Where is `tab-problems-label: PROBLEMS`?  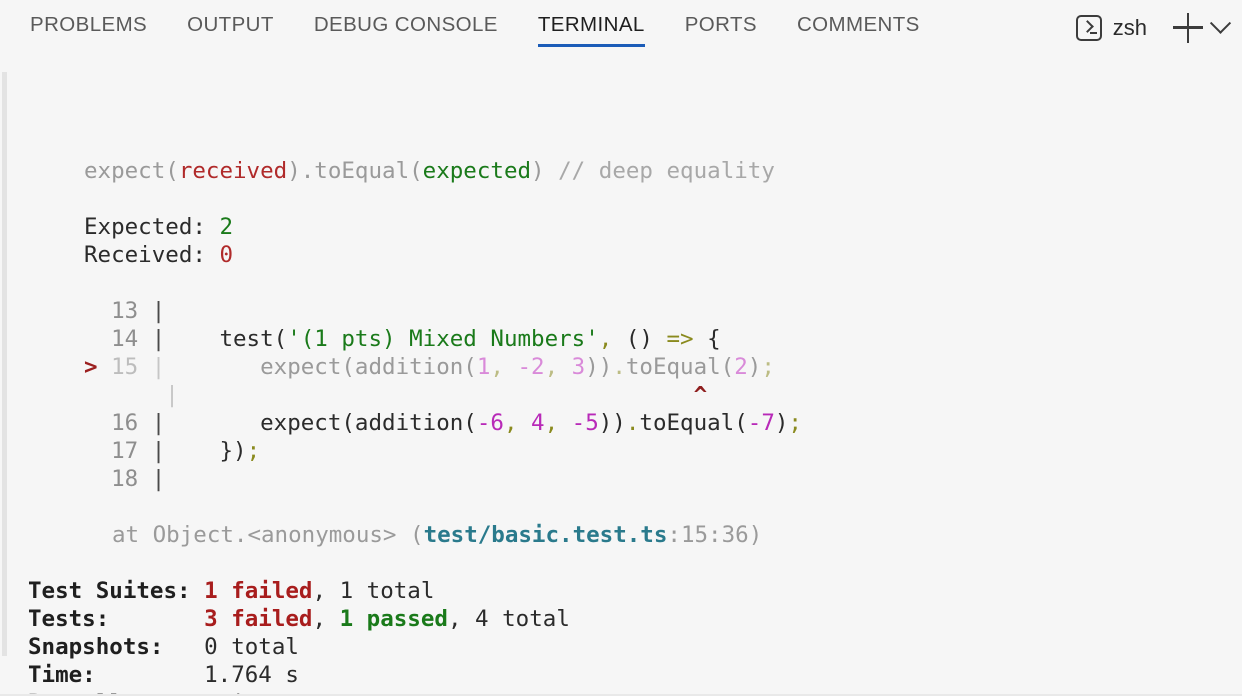 tab-problems-label: PROBLEMS is located at coordinates (89, 24).